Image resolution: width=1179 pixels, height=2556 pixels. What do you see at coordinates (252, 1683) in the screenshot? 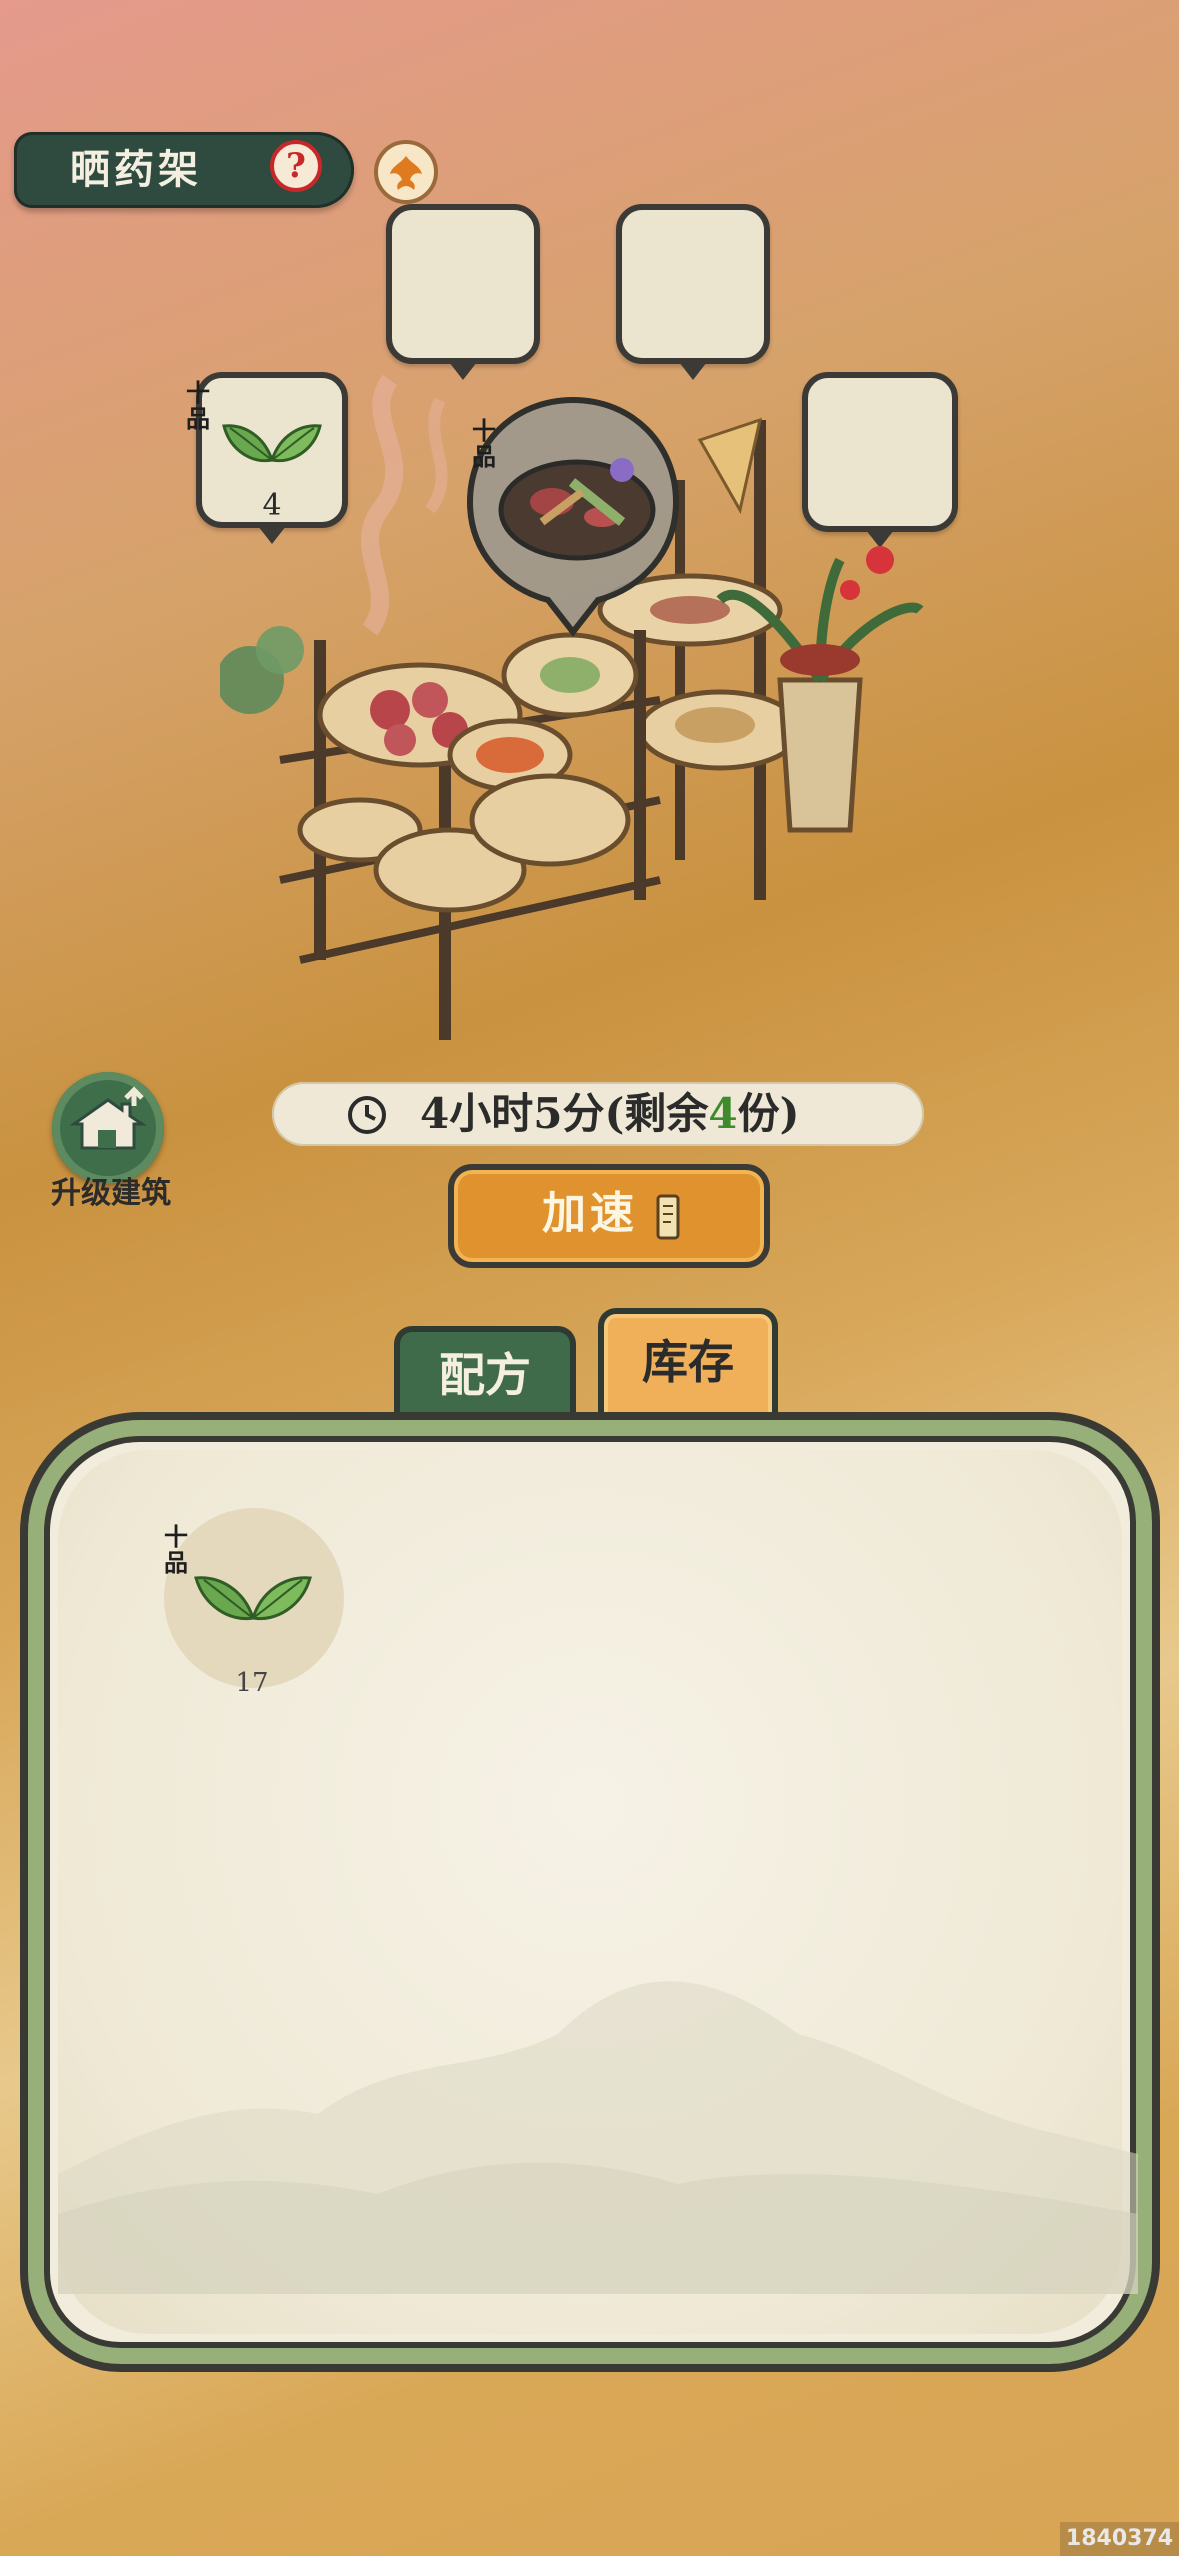
I see `recipe-item-count: 17` at bounding box center [252, 1683].